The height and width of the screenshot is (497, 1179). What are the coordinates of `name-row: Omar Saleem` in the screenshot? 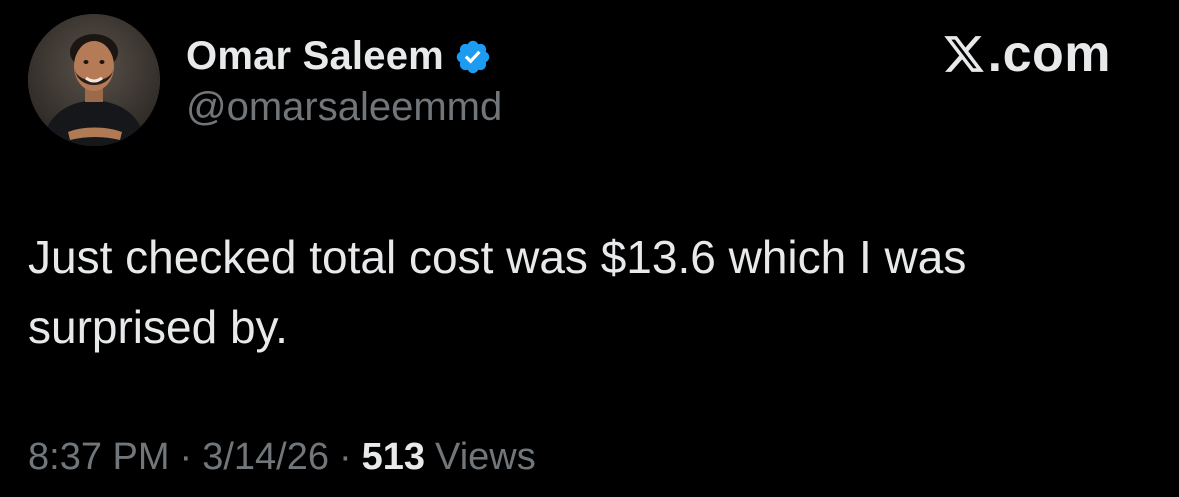 It's located at (344, 57).